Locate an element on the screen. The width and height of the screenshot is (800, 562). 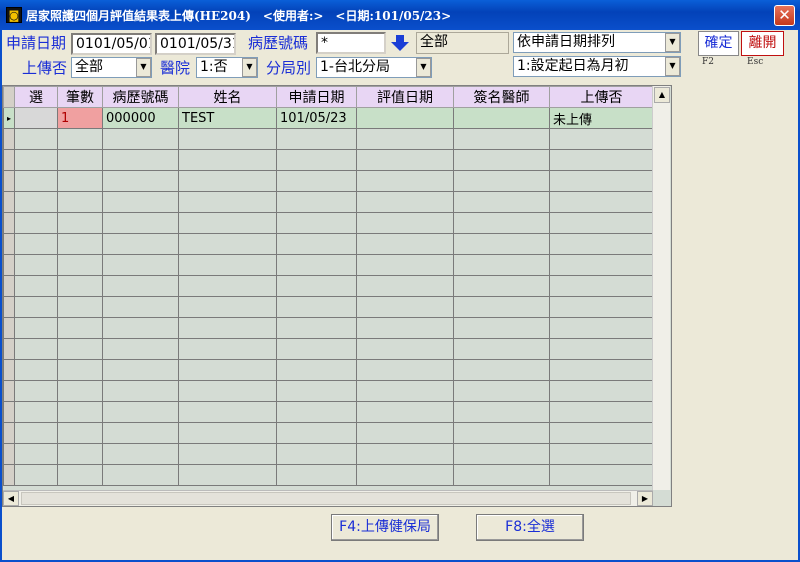
cell-apply-date: 101/05/23 is located at coordinates (316, 118).